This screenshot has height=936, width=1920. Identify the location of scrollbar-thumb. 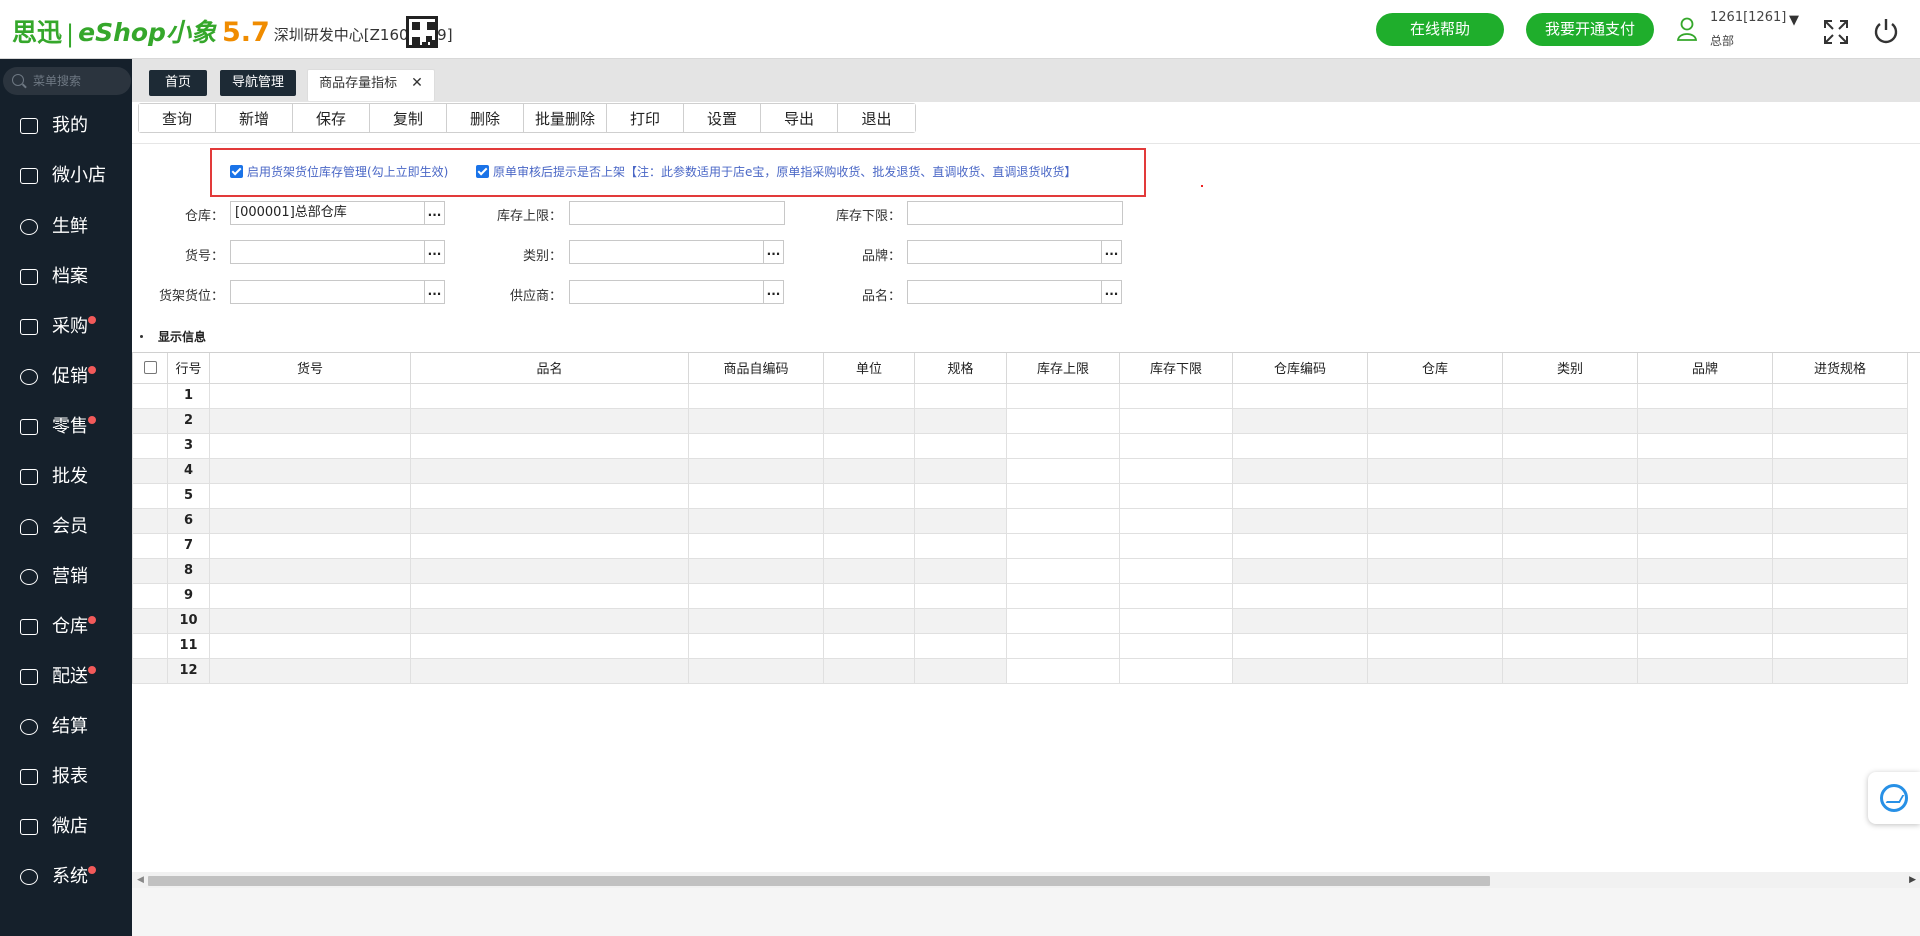
(819, 881).